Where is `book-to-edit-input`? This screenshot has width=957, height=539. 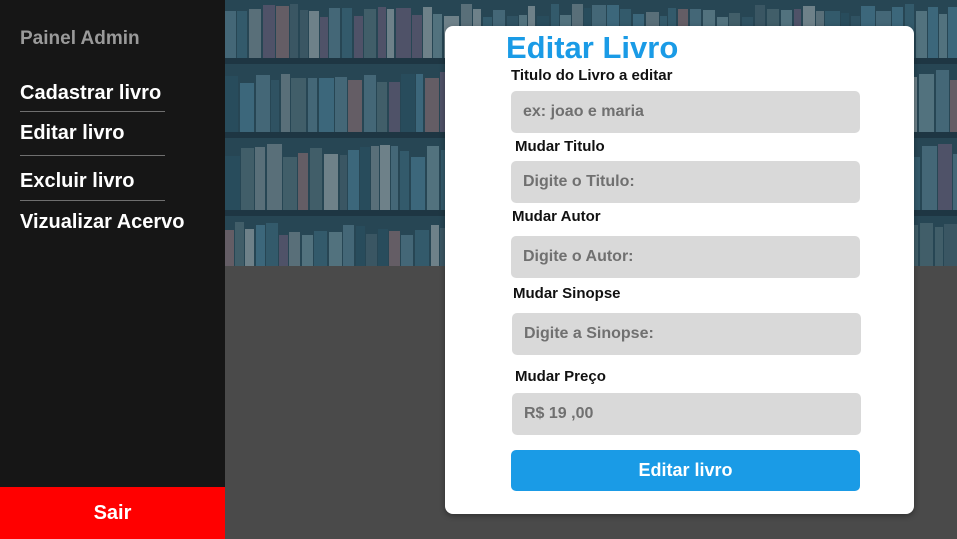 book-to-edit-input is located at coordinates (685, 112).